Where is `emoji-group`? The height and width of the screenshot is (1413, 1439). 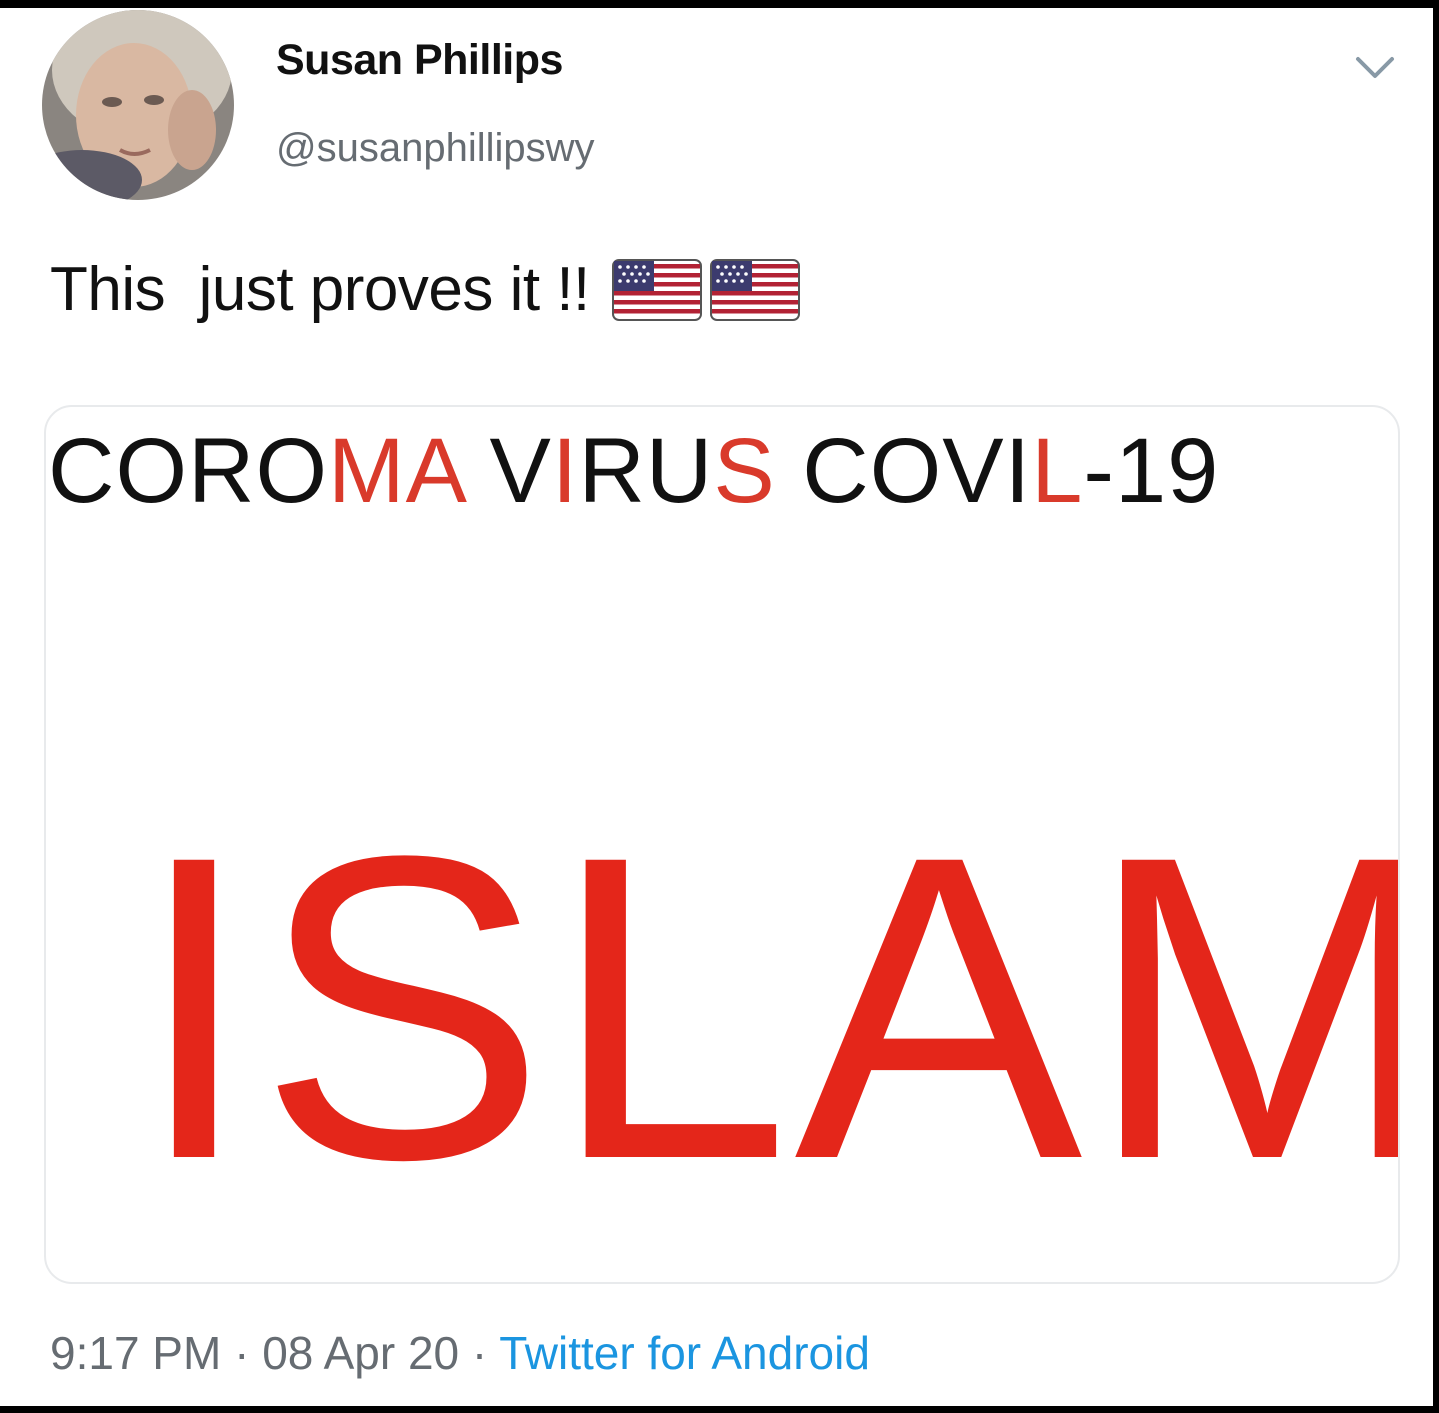
emoji-group is located at coordinates (705, 289).